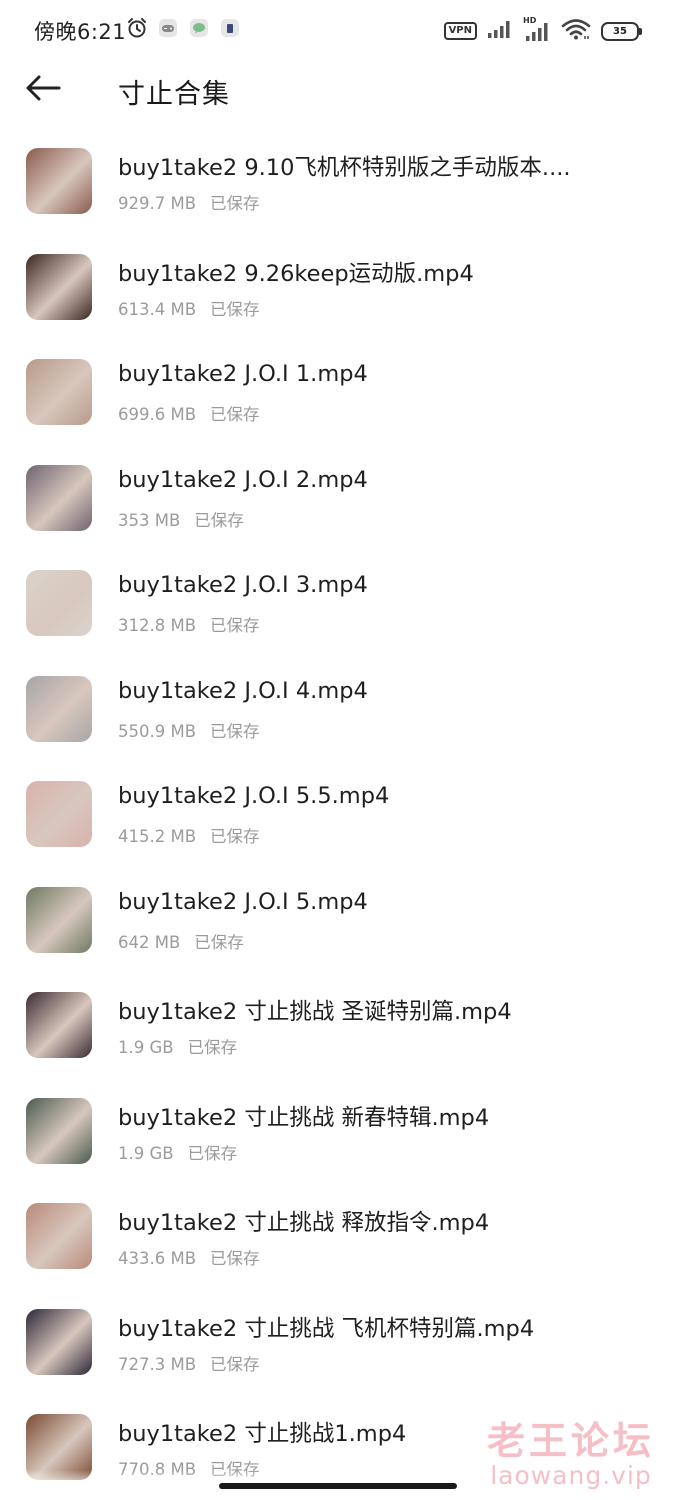 This screenshot has width=675, height=1500. What do you see at coordinates (338, 1486) in the screenshot?
I see `home-indicator` at bounding box center [338, 1486].